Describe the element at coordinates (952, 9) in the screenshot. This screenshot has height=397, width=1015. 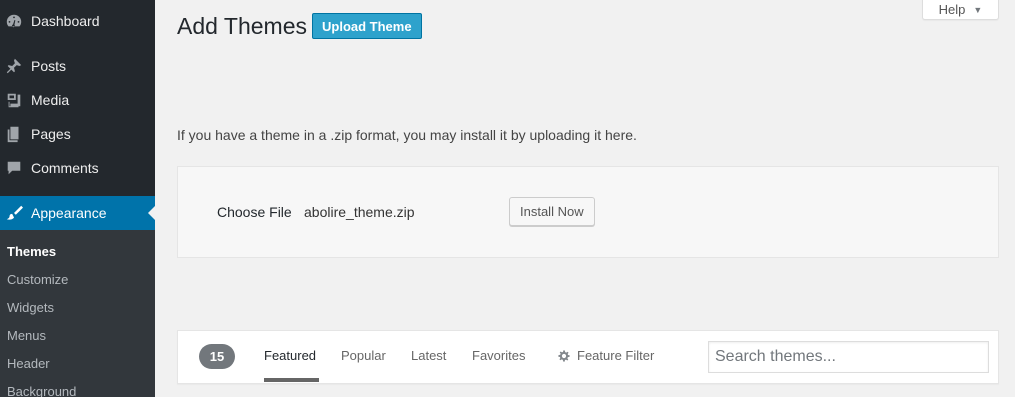
I see `help-label: Help` at that location.